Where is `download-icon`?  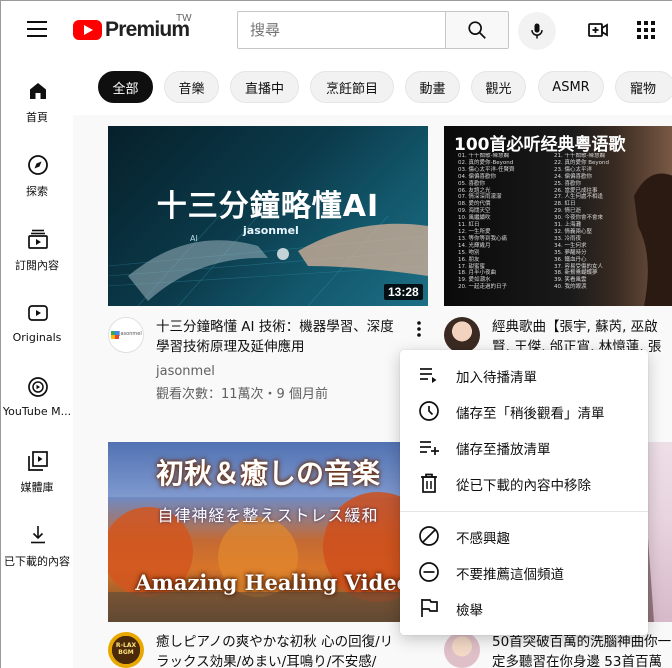
download-icon is located at coordinates (38, 535).